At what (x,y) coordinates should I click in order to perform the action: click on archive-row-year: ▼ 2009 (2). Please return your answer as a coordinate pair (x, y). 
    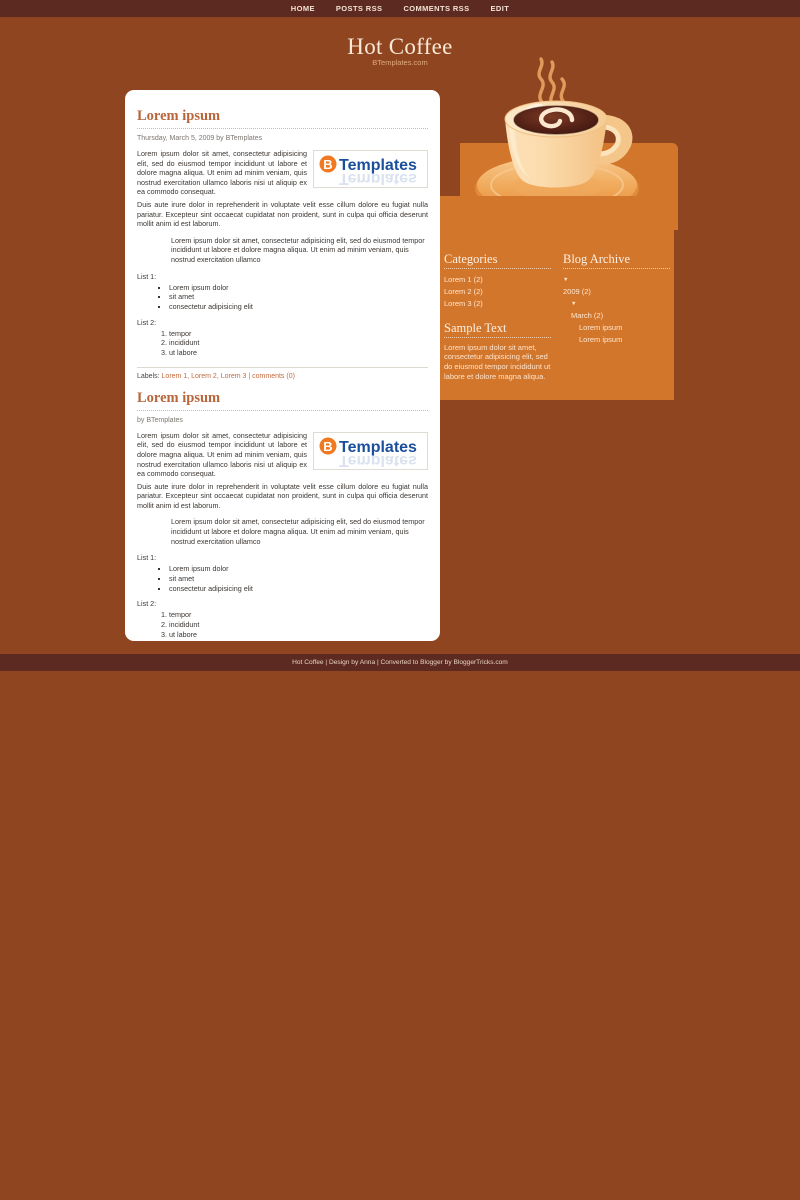
    Looking at the image, I should click on (616, 286).